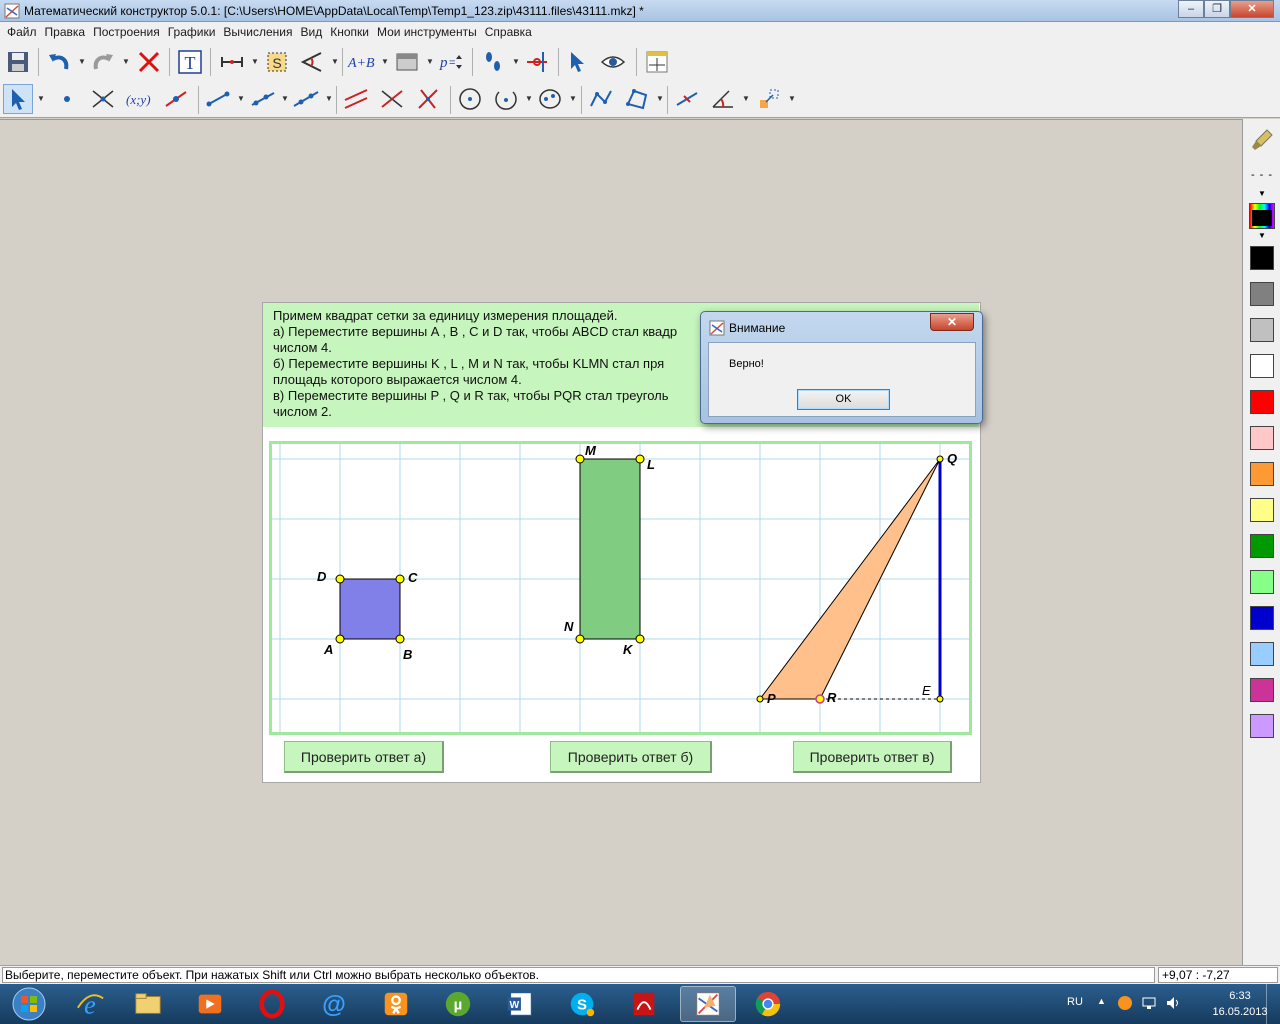 The height and width of the screenshot is (1024, 1280). What do you see at coordinates (190, 62) in the screenshot?
I see `text-tool-icon: T` at bounding box center [190, 62].